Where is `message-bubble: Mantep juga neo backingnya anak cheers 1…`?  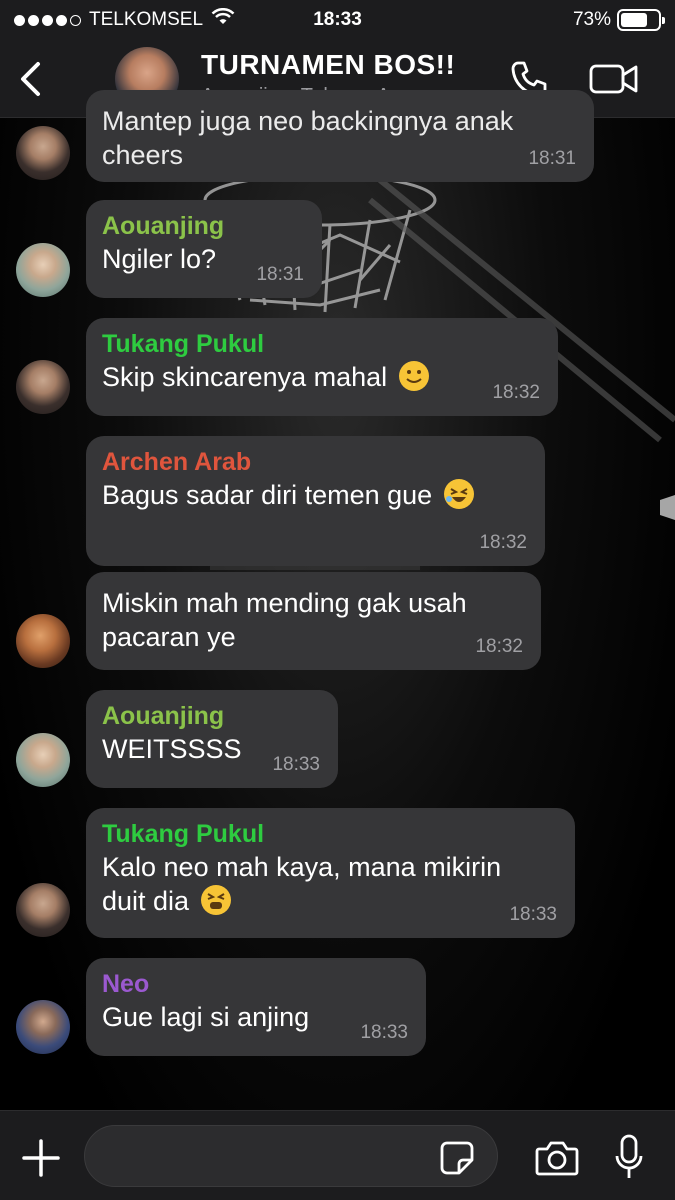 message-bubble: Mantep juga neo backingnya anak cheers 1… is located at coordinates (340, 136).